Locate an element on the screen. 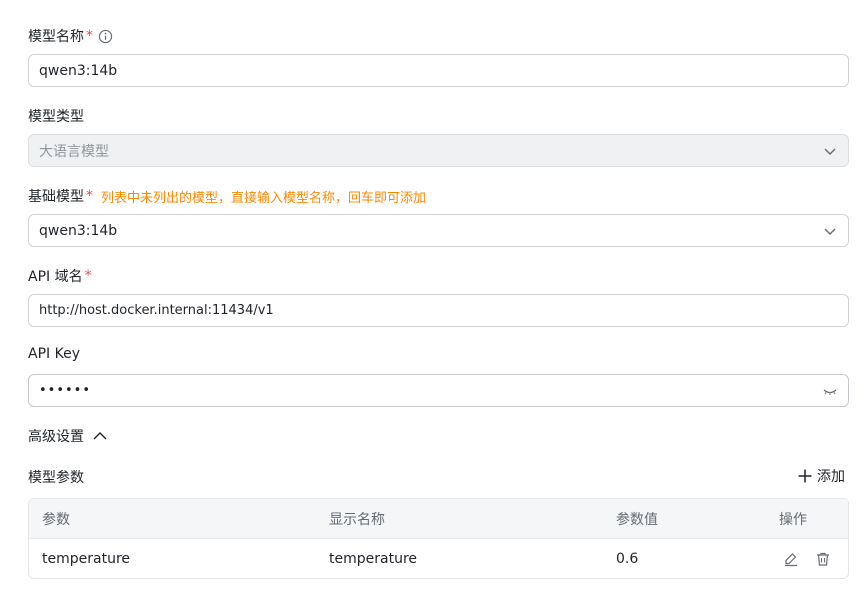 This screenshot has width=865, height=593. model-name-label-text: 模型名称 is located at coordinates (56, 37).